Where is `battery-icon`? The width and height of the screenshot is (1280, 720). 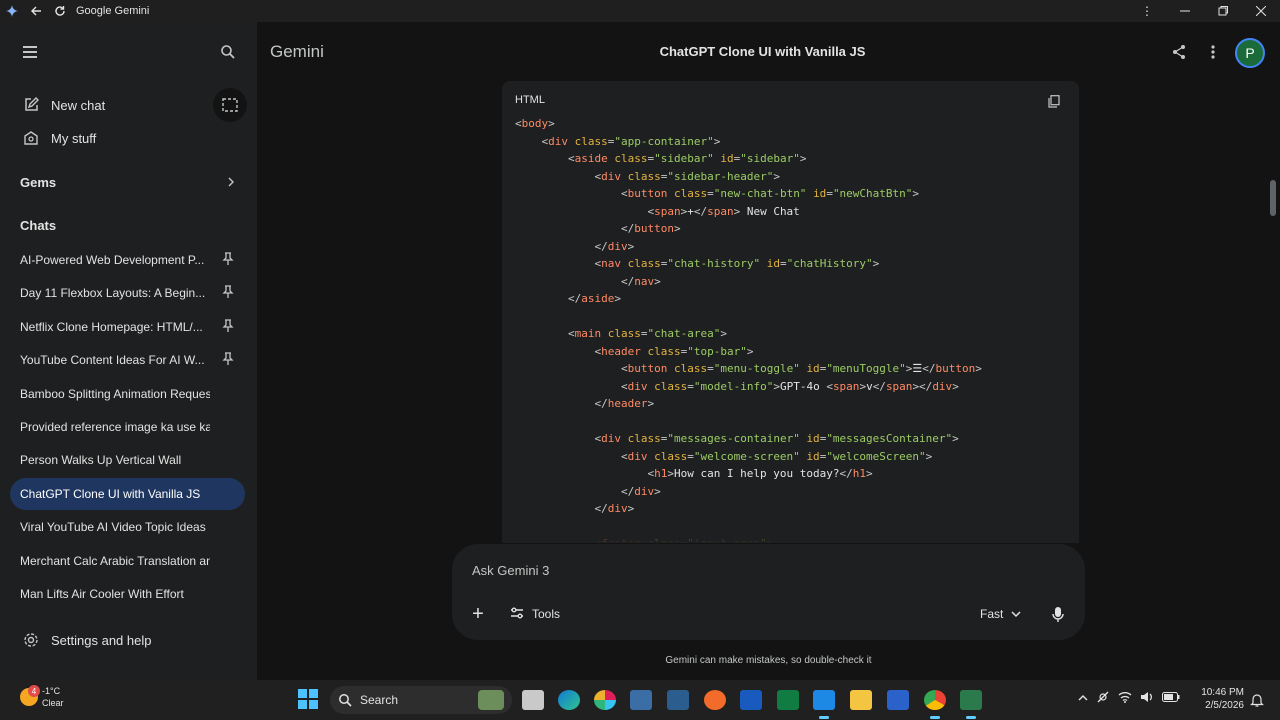
battery-icon is located at coordinates (1171, 698).